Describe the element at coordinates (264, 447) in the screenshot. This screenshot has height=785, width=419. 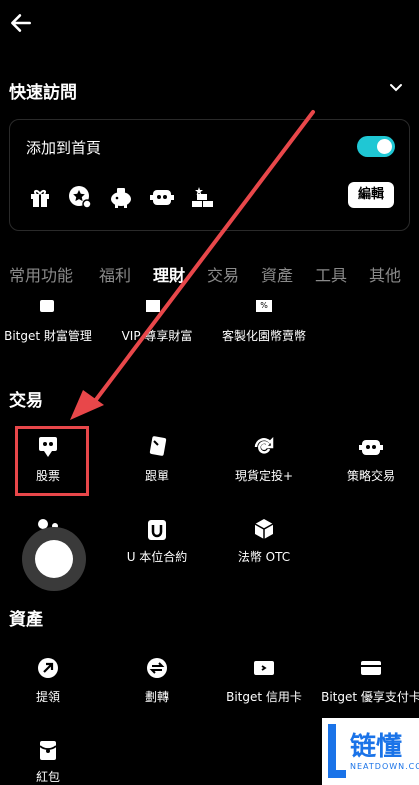
I see `recurring-buy-icon` at that location.